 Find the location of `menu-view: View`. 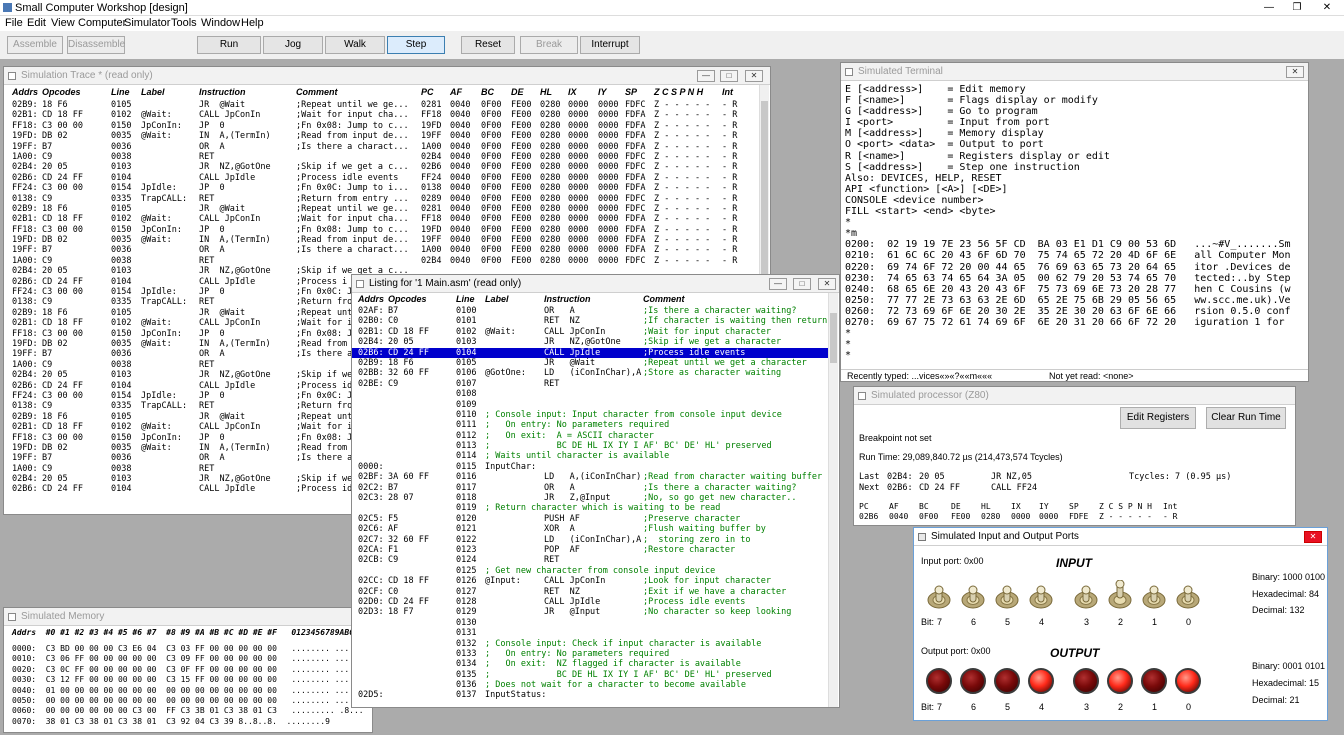

menu-view: View is located at coordinates (63, 23).